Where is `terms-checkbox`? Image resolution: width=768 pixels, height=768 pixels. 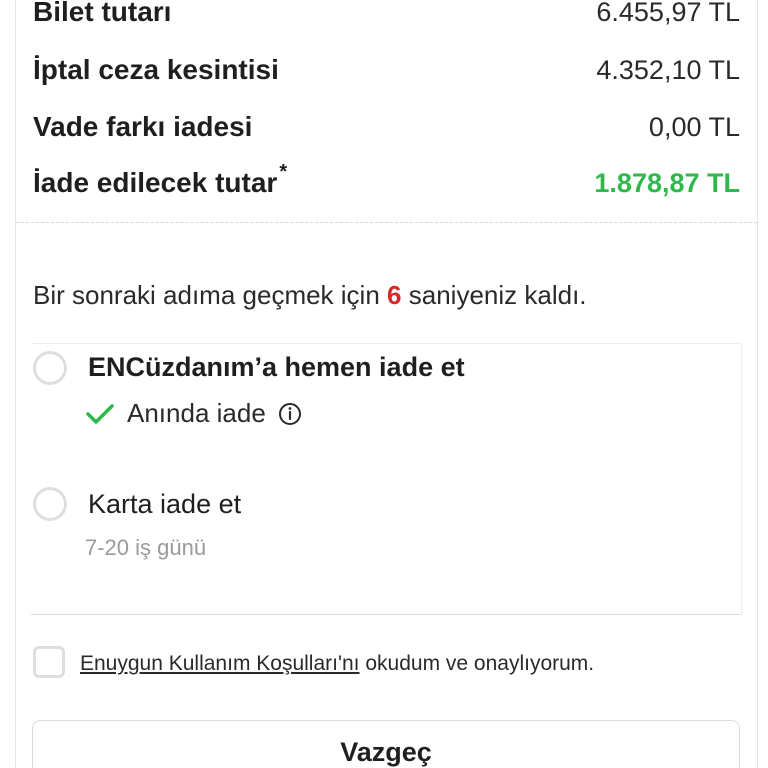
terms-checkbox is located at coordinates (49, 662).